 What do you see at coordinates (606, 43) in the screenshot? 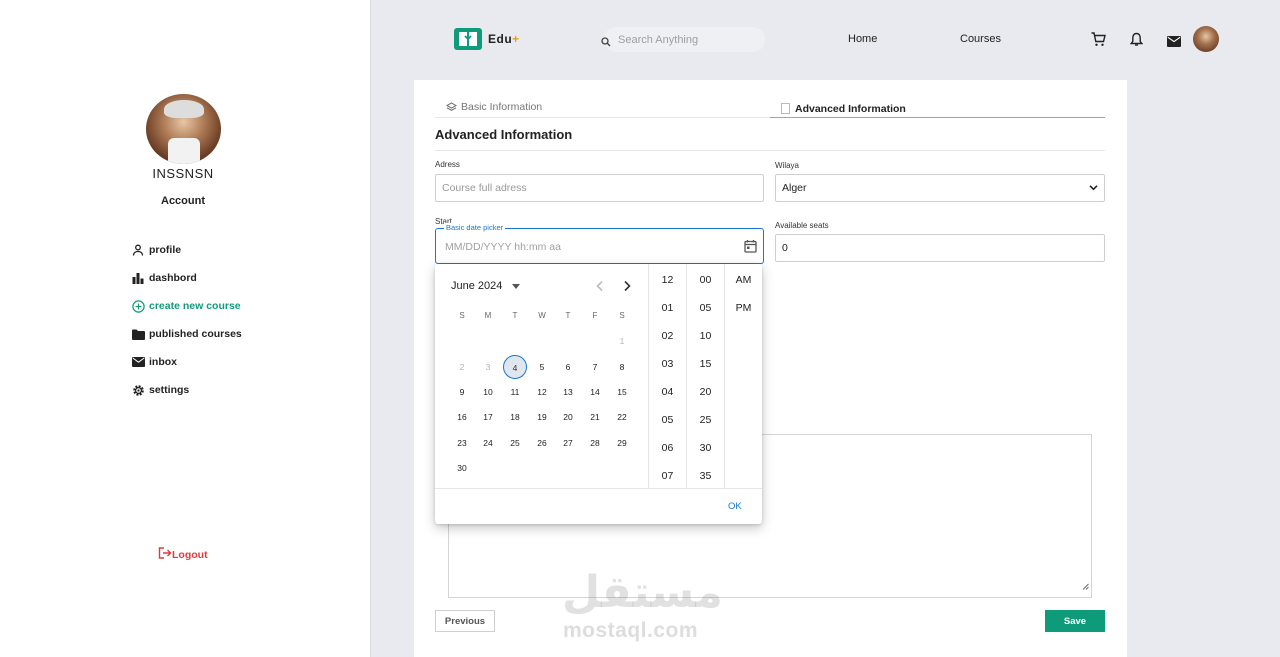
I see `search-icon` at bounding box center [606, 43].